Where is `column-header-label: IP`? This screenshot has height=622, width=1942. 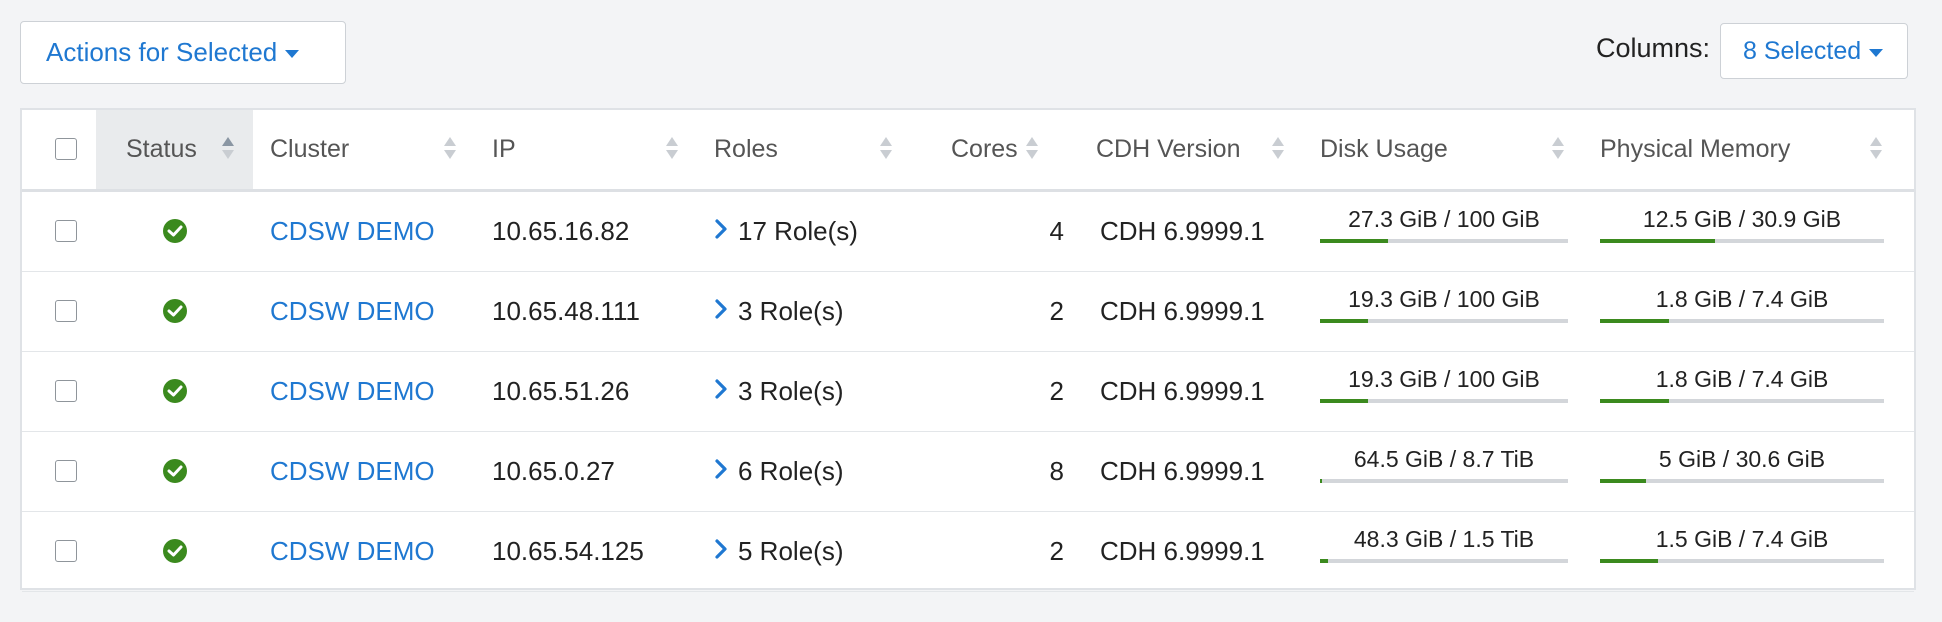
column-header-label: IP is located at coordinates (504, 149).